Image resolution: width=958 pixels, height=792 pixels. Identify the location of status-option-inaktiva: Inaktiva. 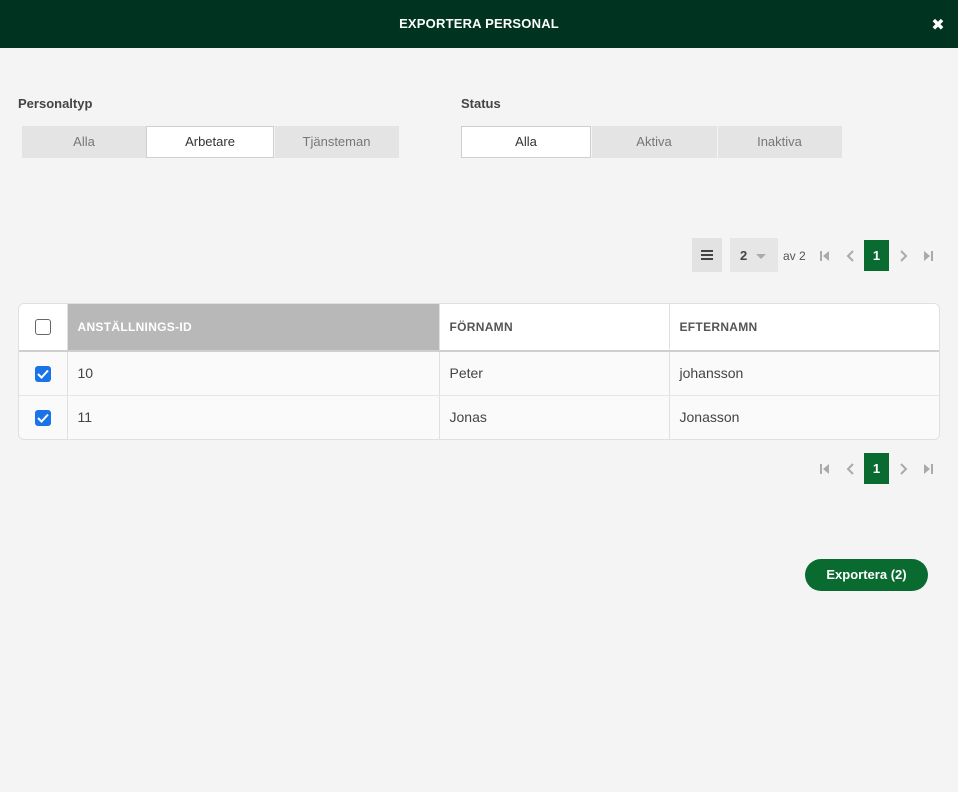
(779, 142).